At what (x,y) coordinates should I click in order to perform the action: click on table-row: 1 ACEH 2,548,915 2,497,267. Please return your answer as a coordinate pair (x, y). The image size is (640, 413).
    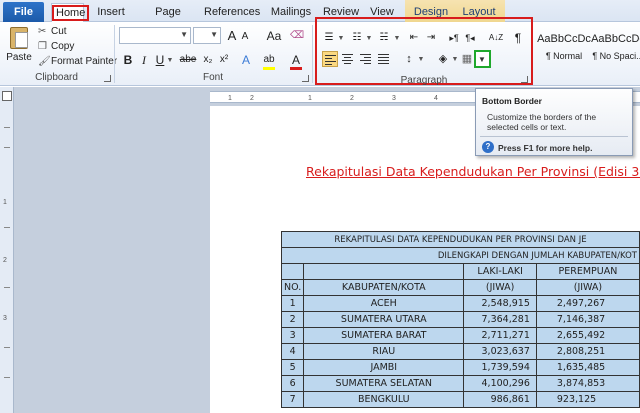
    Looking at the image, I should click on (460, 303).